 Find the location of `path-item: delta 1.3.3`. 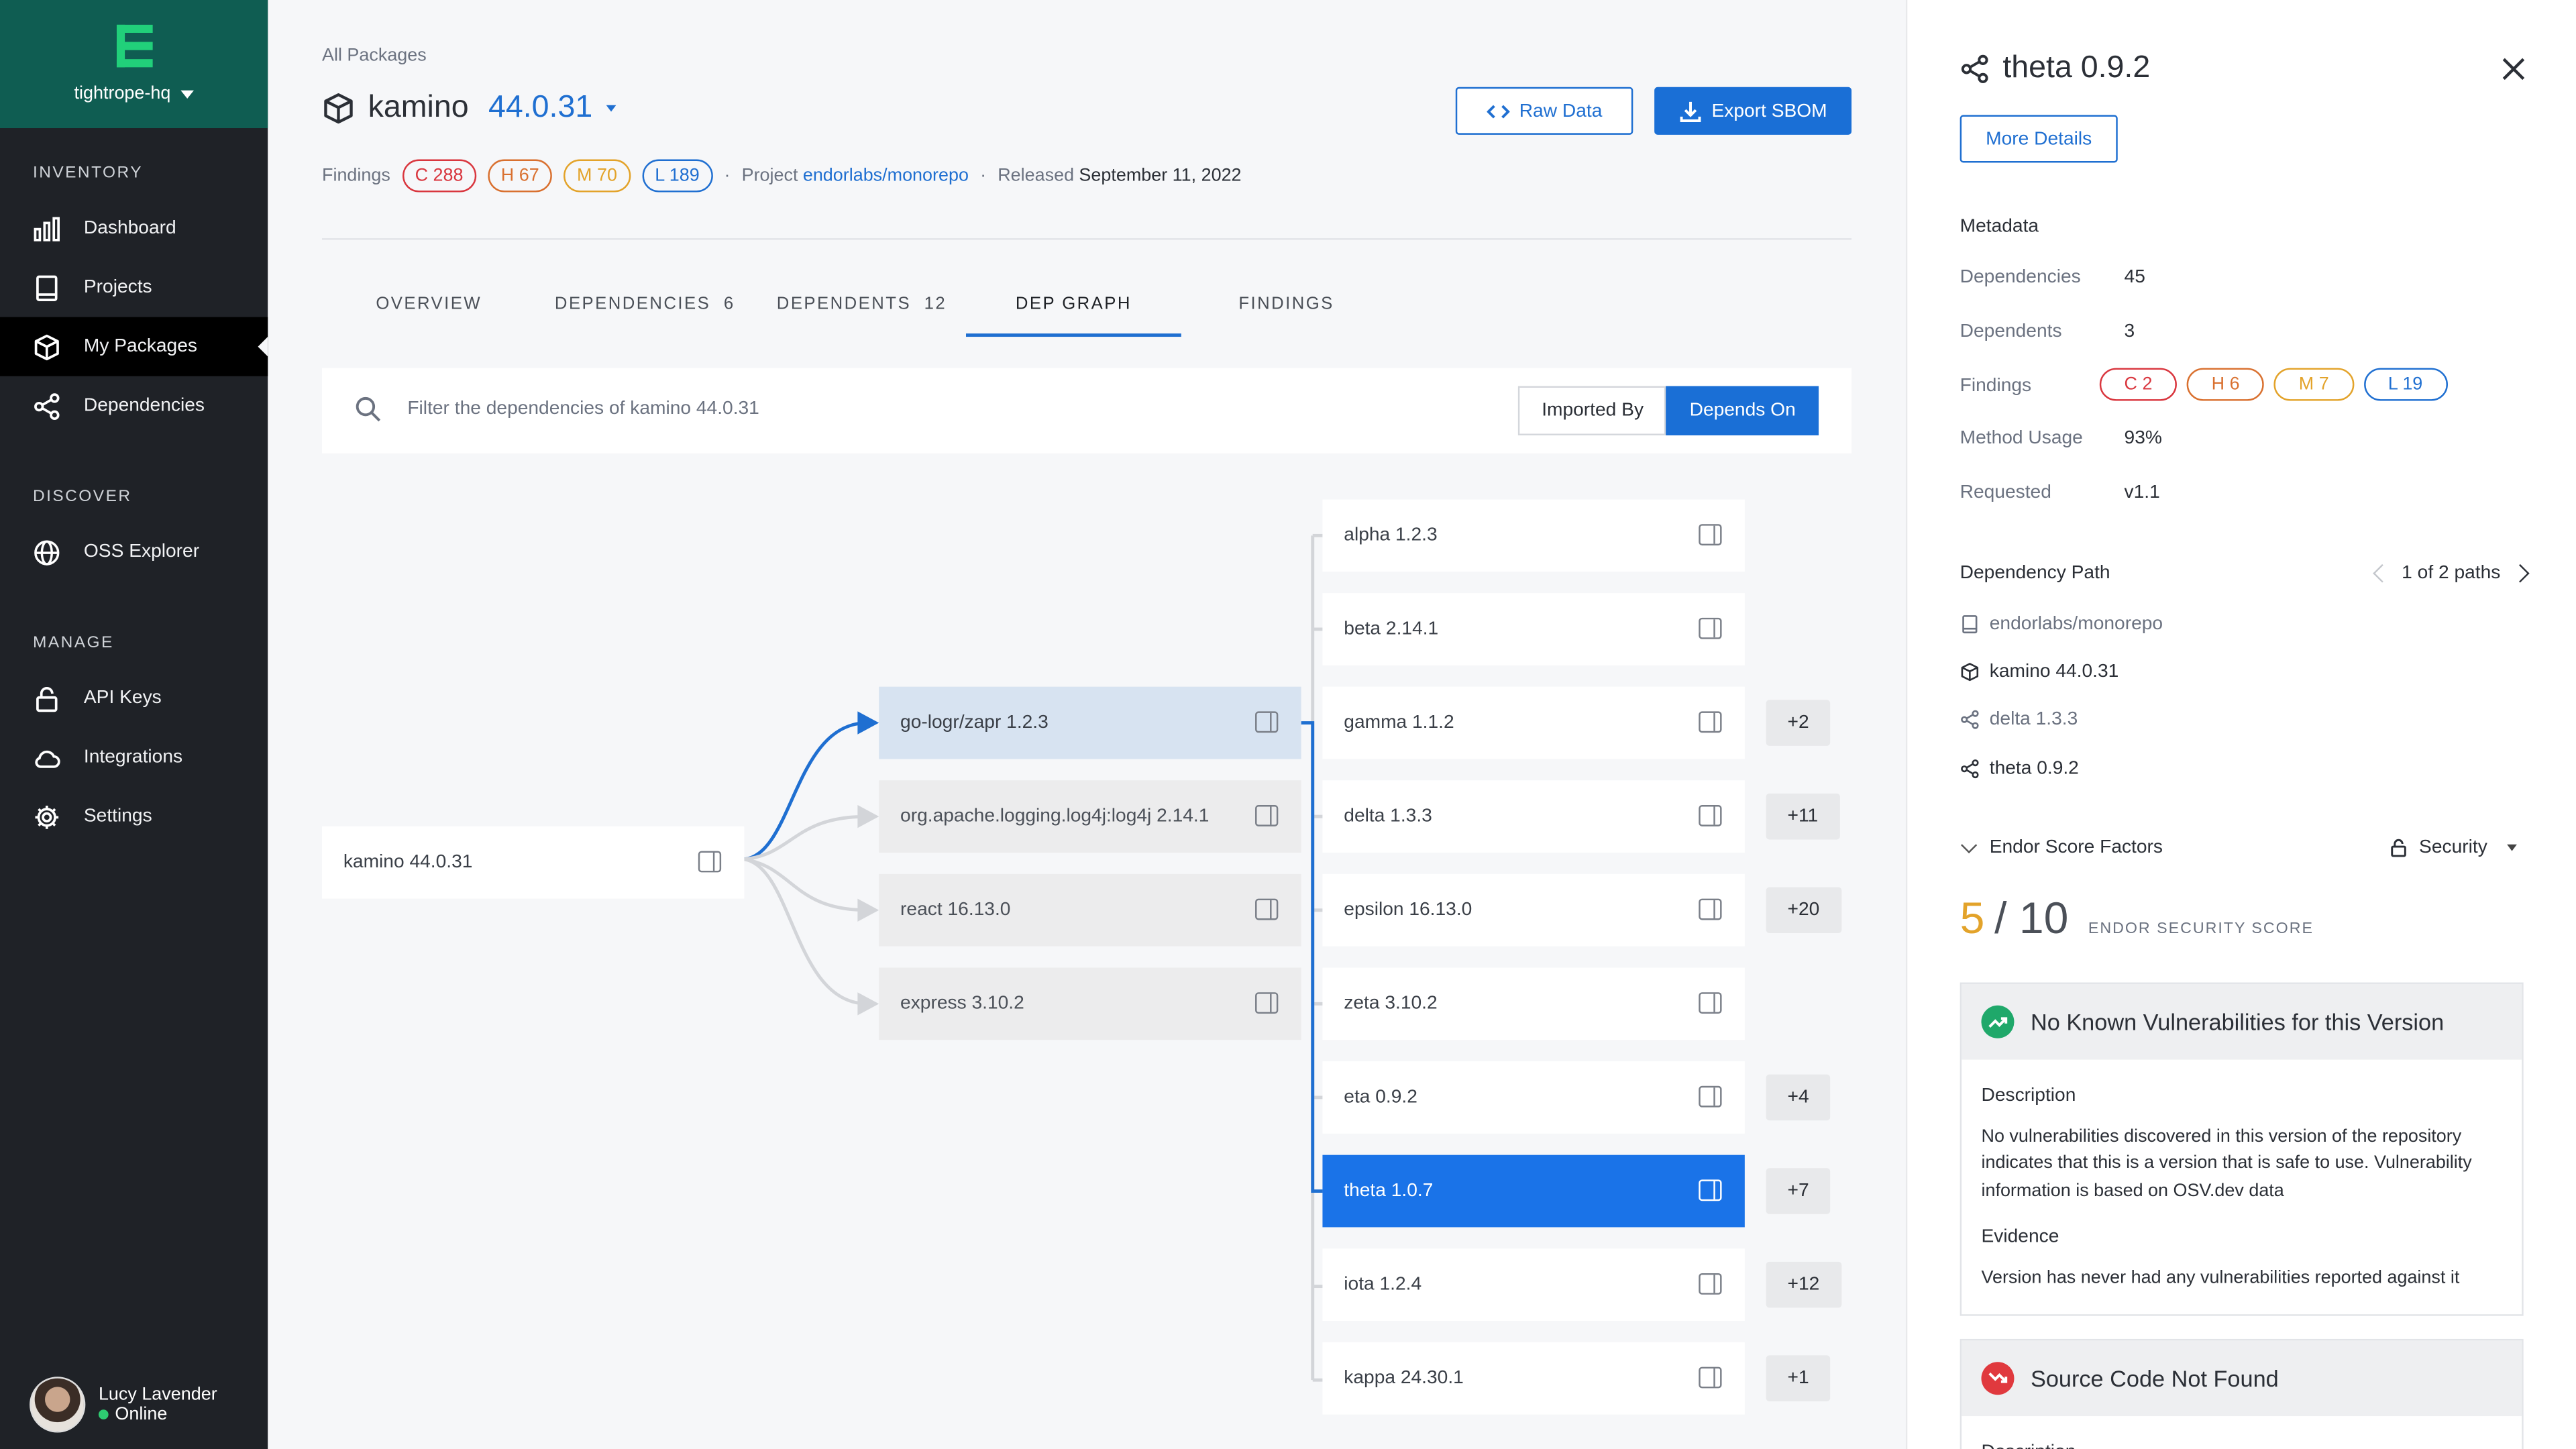

path-item: delta 1.3.3 is located at coordinates (2019, 719).